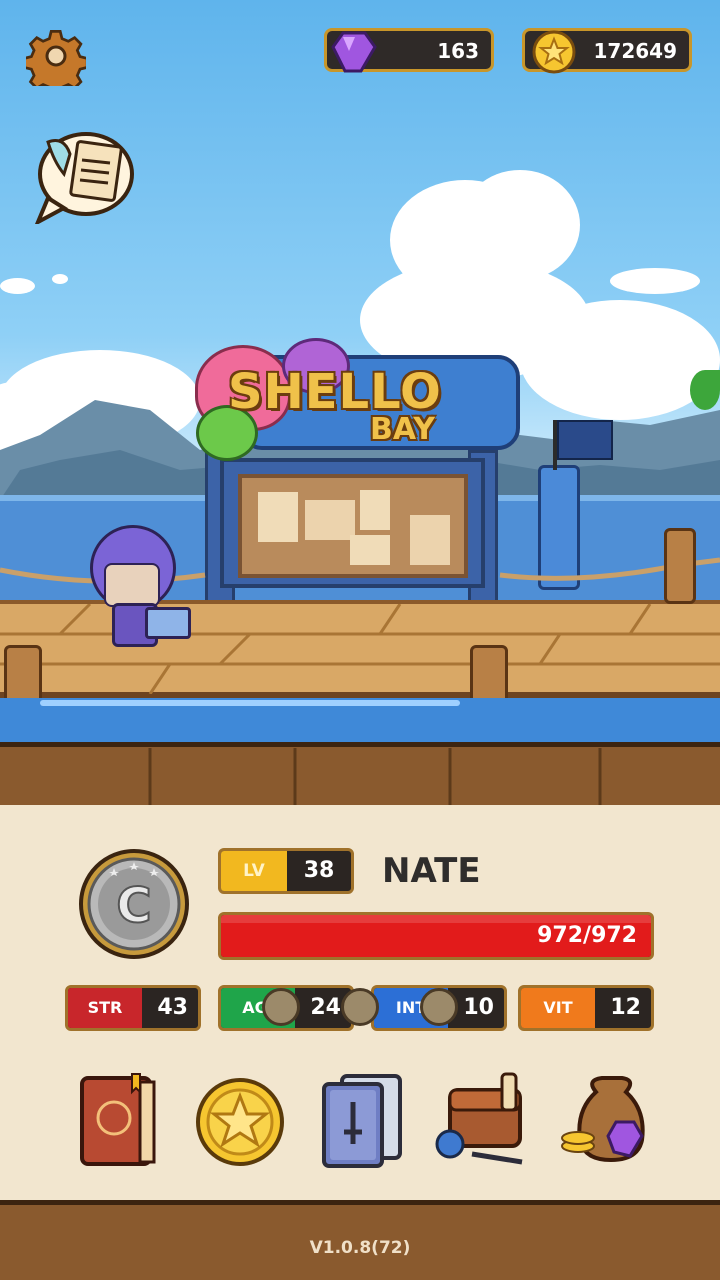  Describe the element at coordinates (354, 52) in the screenshot. I see `purple-gem-icon` at that location.